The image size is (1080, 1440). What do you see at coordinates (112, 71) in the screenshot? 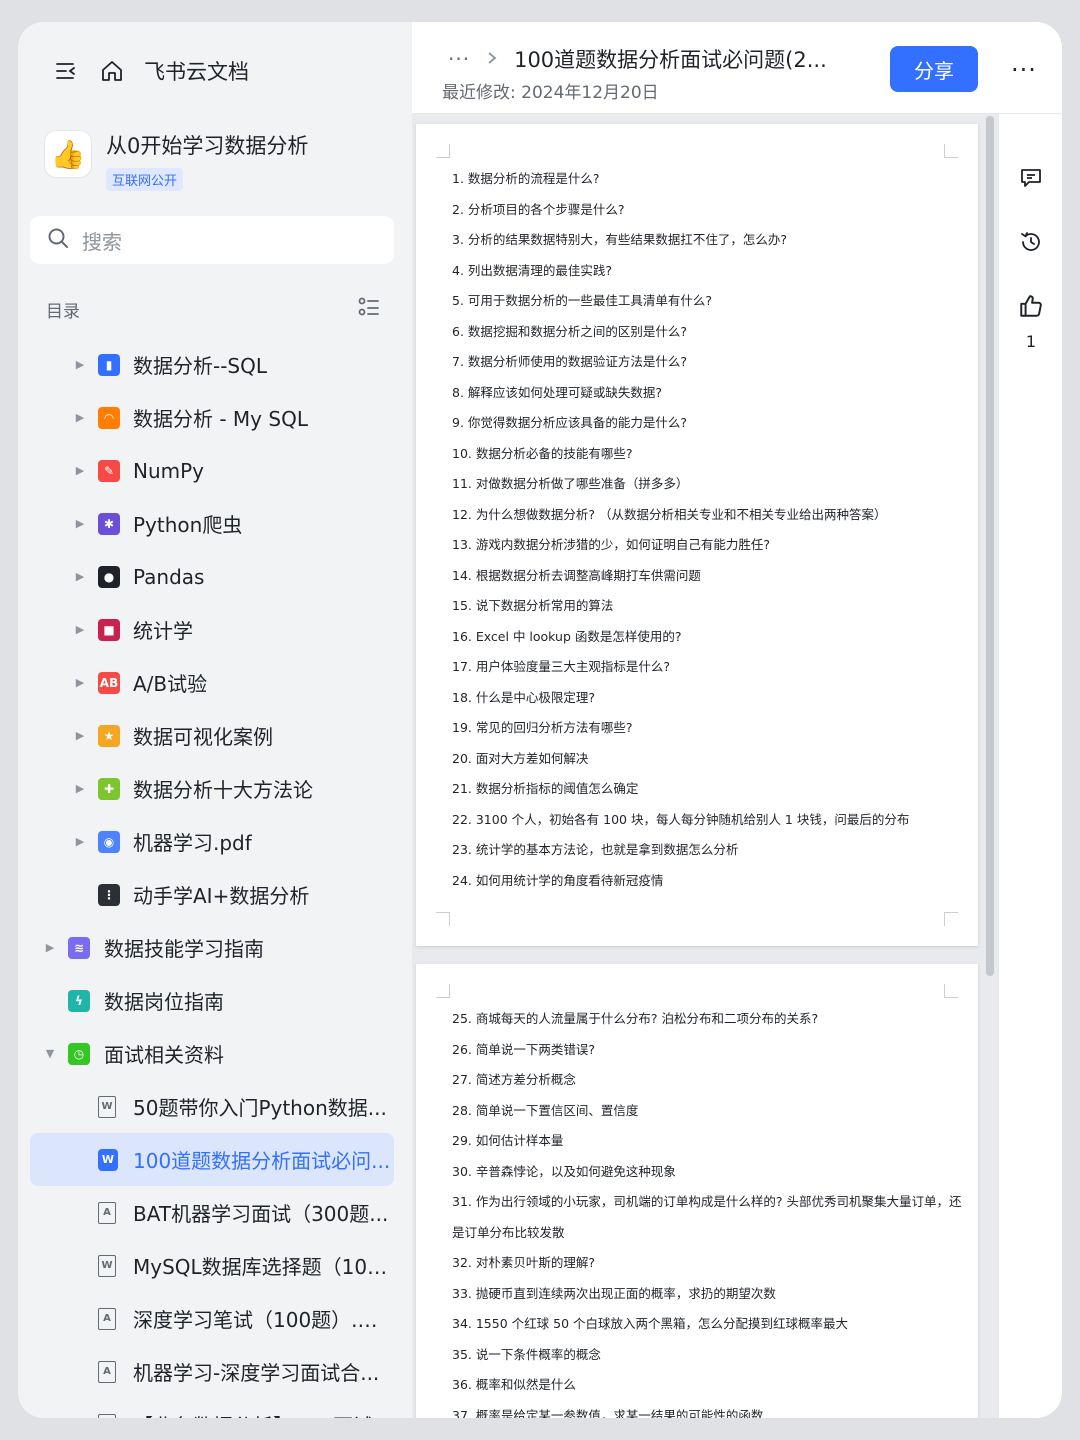
I see `home-icon` at bounding box center [112, 71].